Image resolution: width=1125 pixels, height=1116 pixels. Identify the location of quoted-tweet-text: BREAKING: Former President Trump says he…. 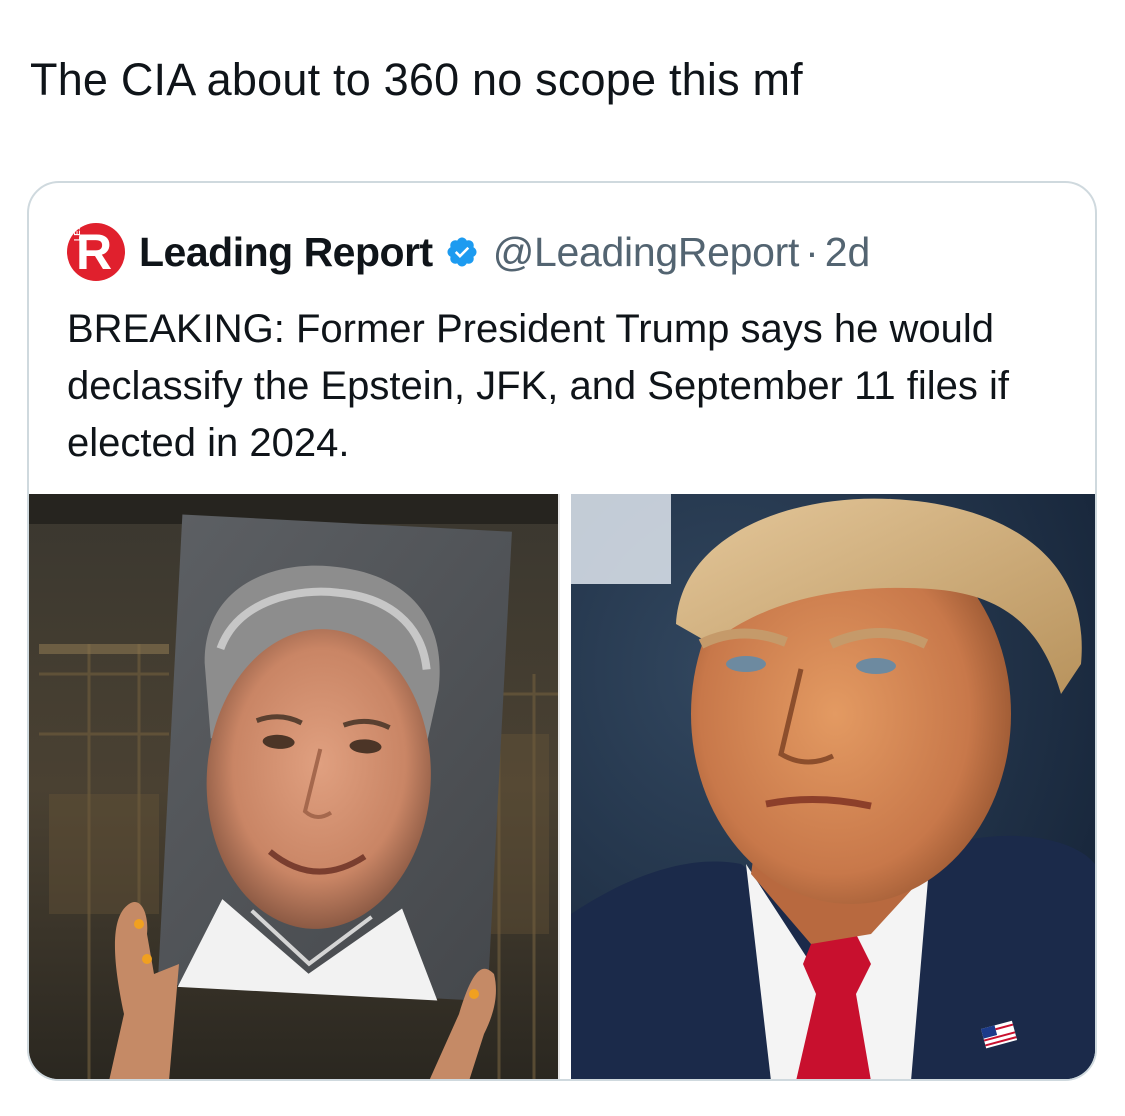
(538, 386).